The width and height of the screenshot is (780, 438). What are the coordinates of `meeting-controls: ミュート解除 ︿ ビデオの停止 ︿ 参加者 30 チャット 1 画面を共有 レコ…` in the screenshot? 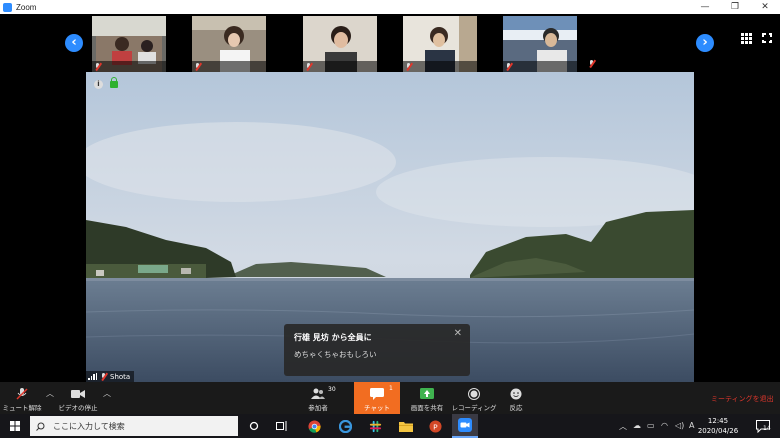 It's located at (390, 398).